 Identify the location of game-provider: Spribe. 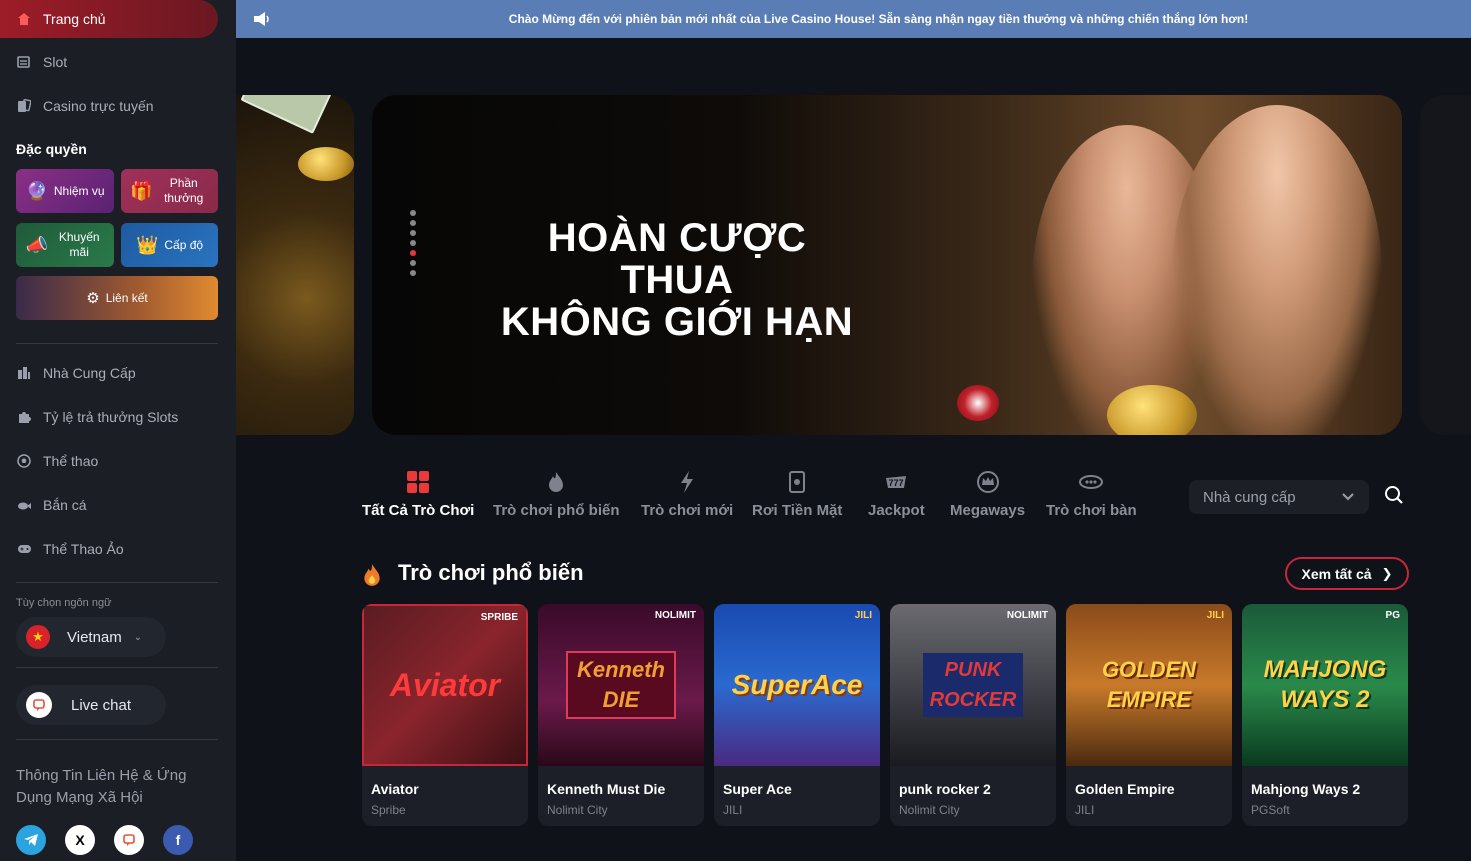
(388, 810).